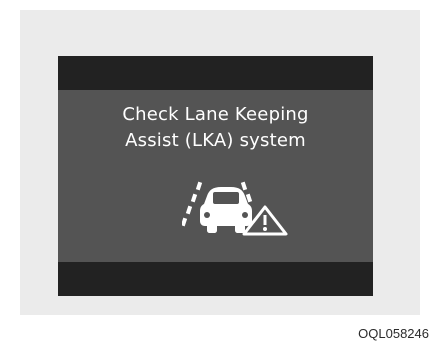  What do you see at coordinates (215, 140) in the screenshot?
I see `warning-message-line-2: Assist (LKA) system` at bounding box center [215, 140].